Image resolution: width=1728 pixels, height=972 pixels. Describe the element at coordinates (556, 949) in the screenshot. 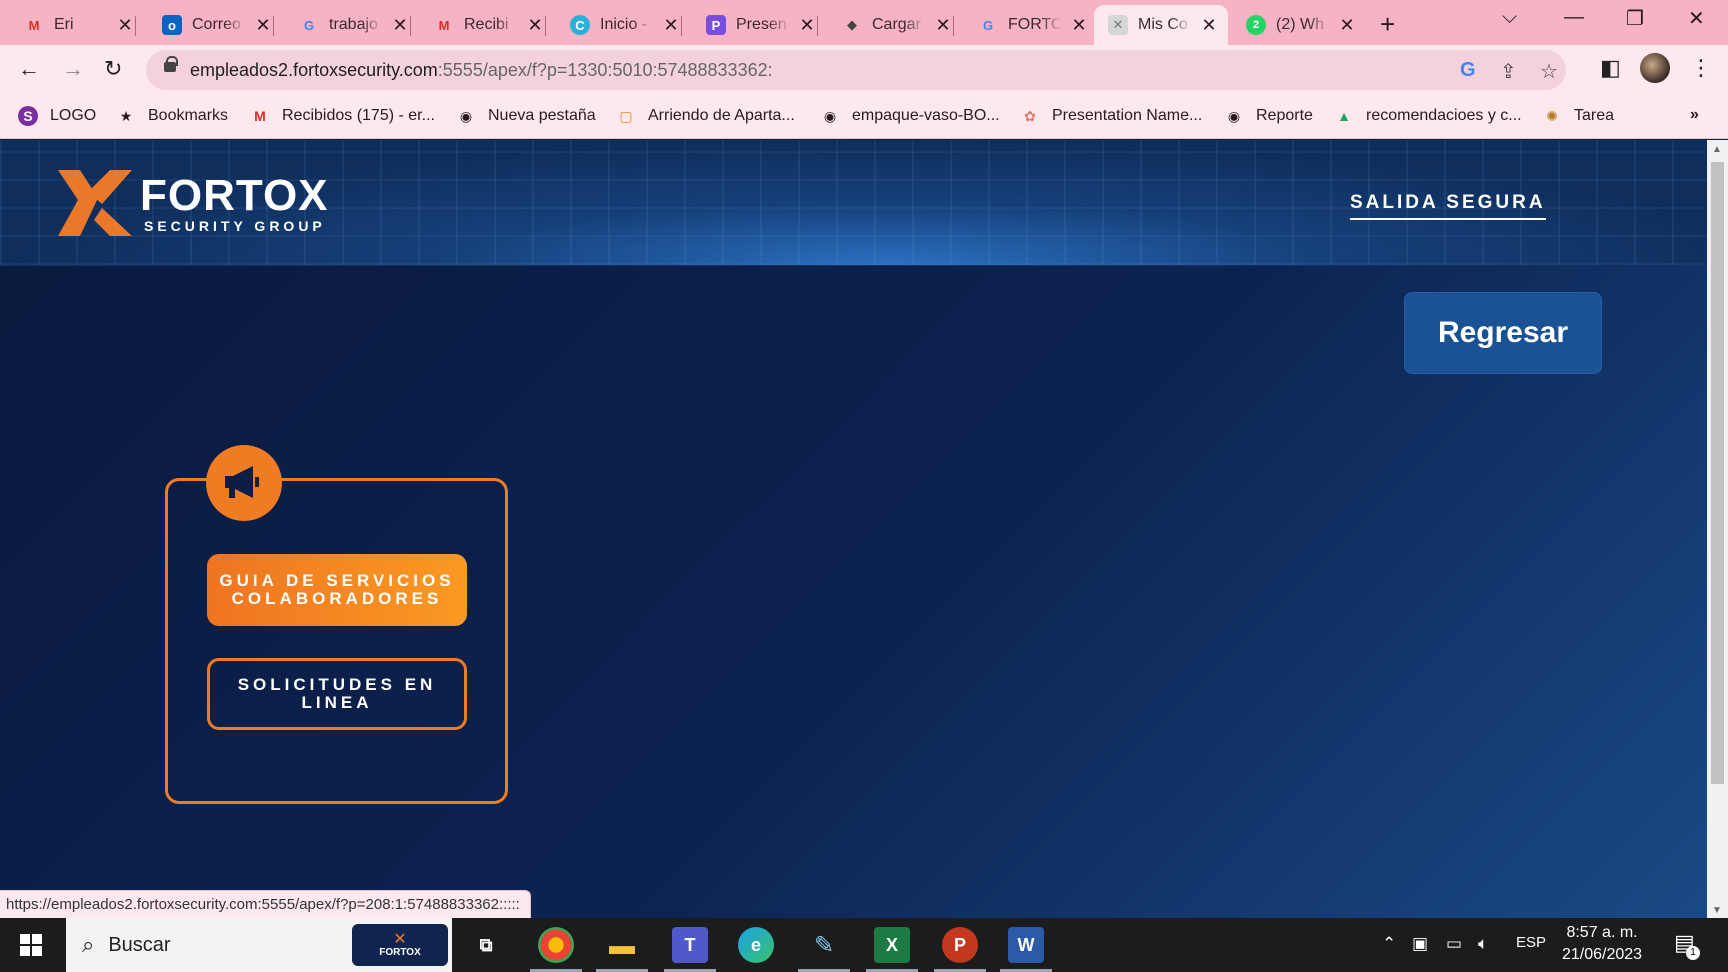

I see `chrome-taskbar-icon` at that location.